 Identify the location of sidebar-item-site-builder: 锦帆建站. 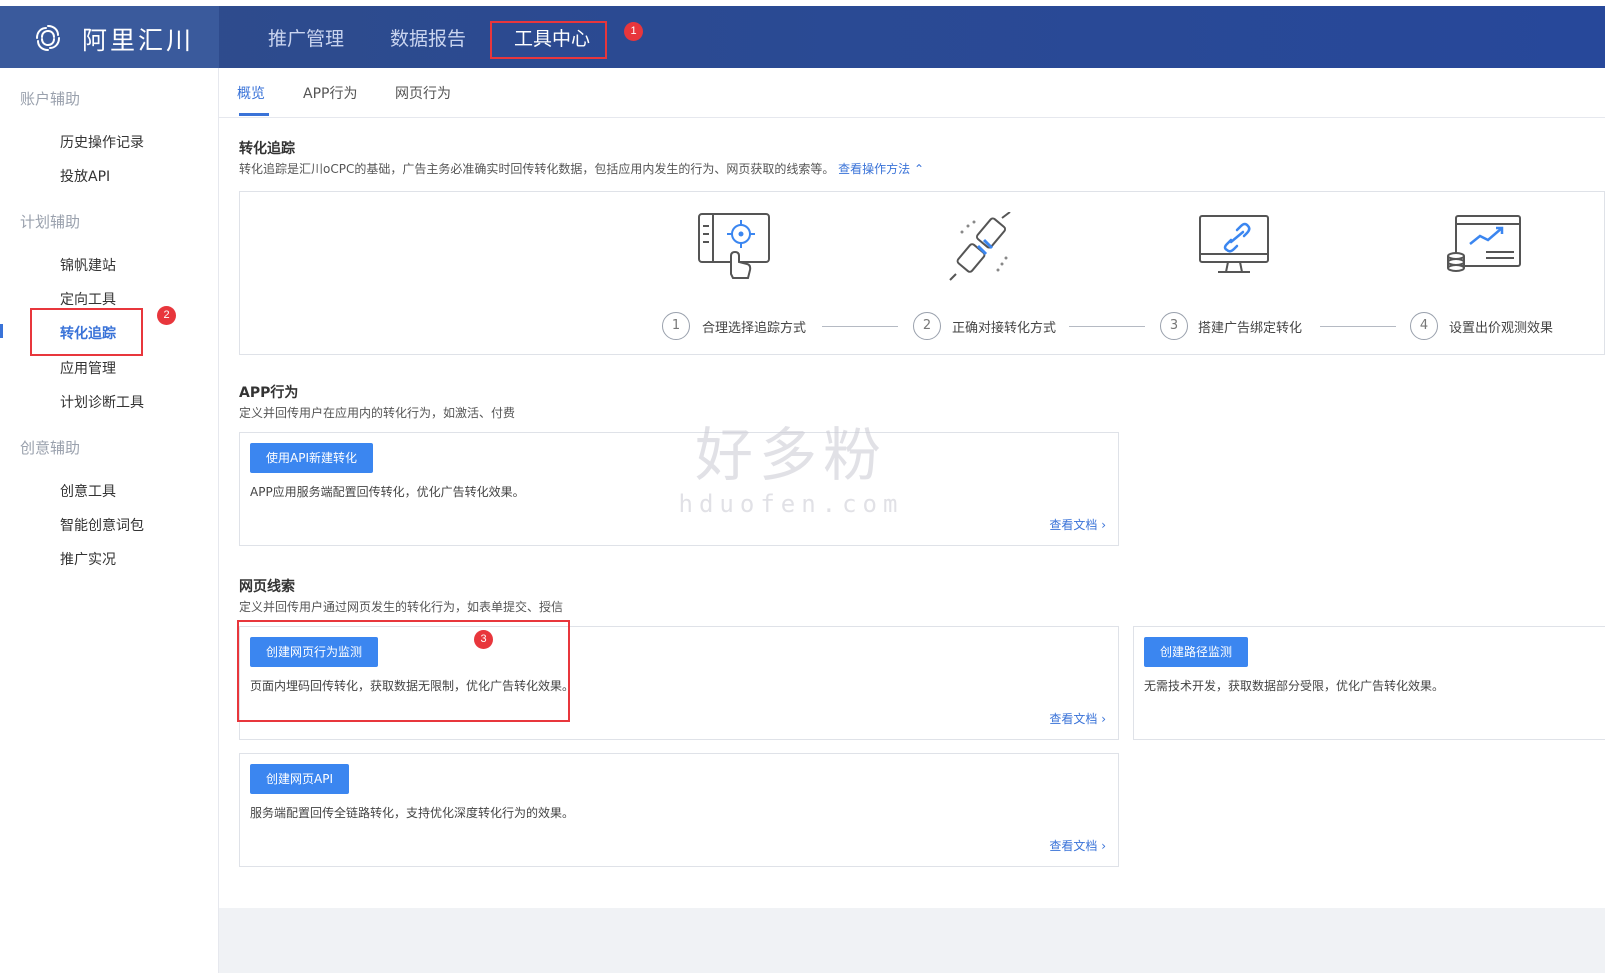
(88, 265).